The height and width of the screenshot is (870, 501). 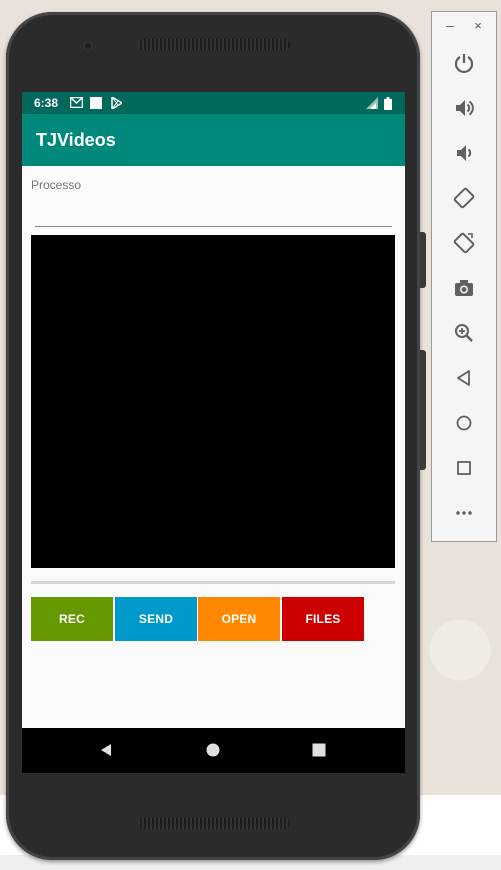 I want to click on zoom-icon, so click(x=464, y=333).